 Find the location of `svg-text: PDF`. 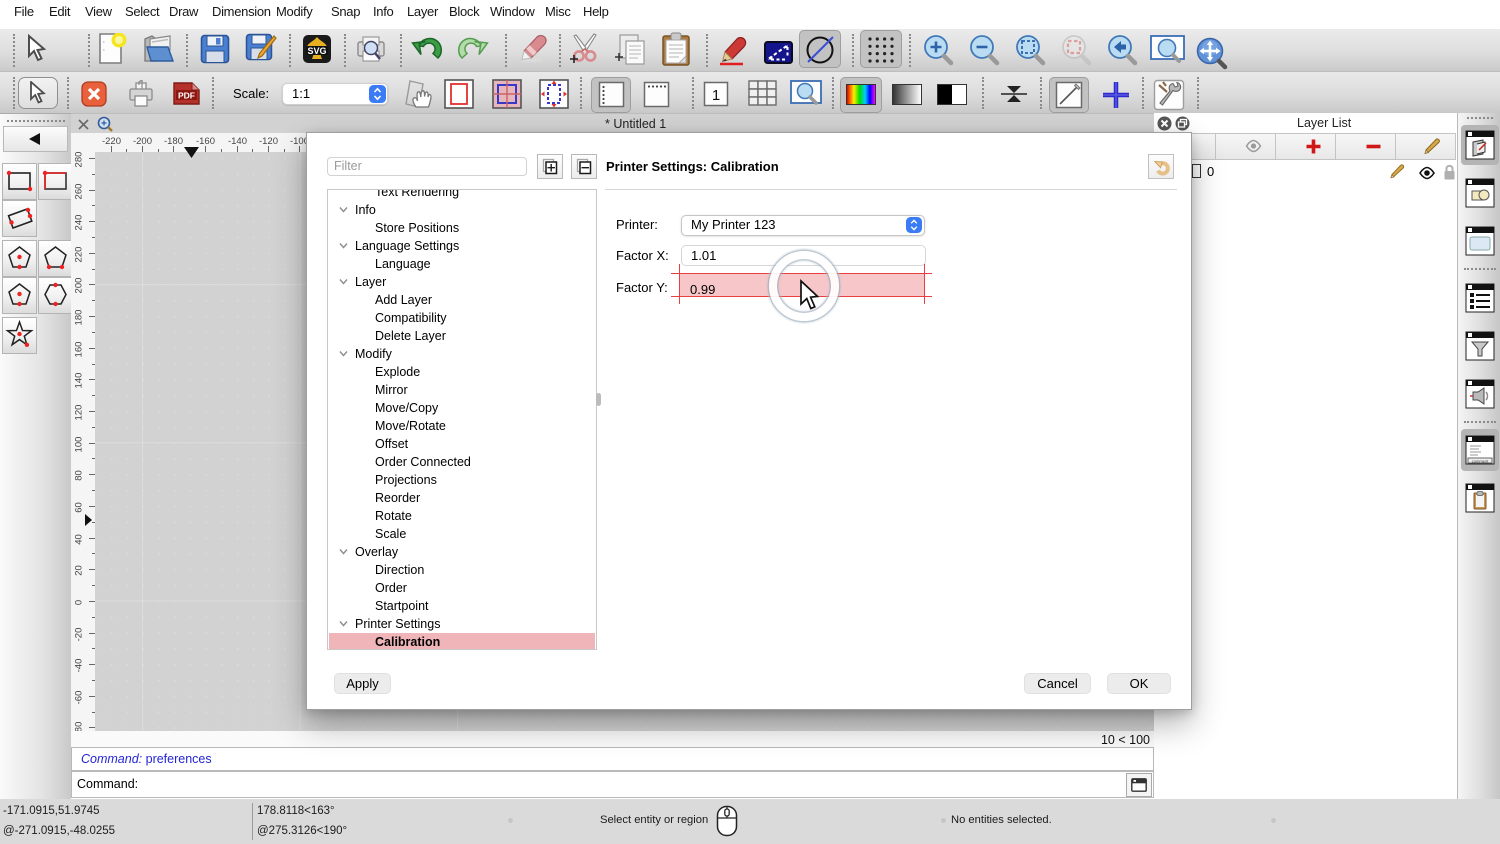

svg-text: PDF is located at coordinates (186, 96).